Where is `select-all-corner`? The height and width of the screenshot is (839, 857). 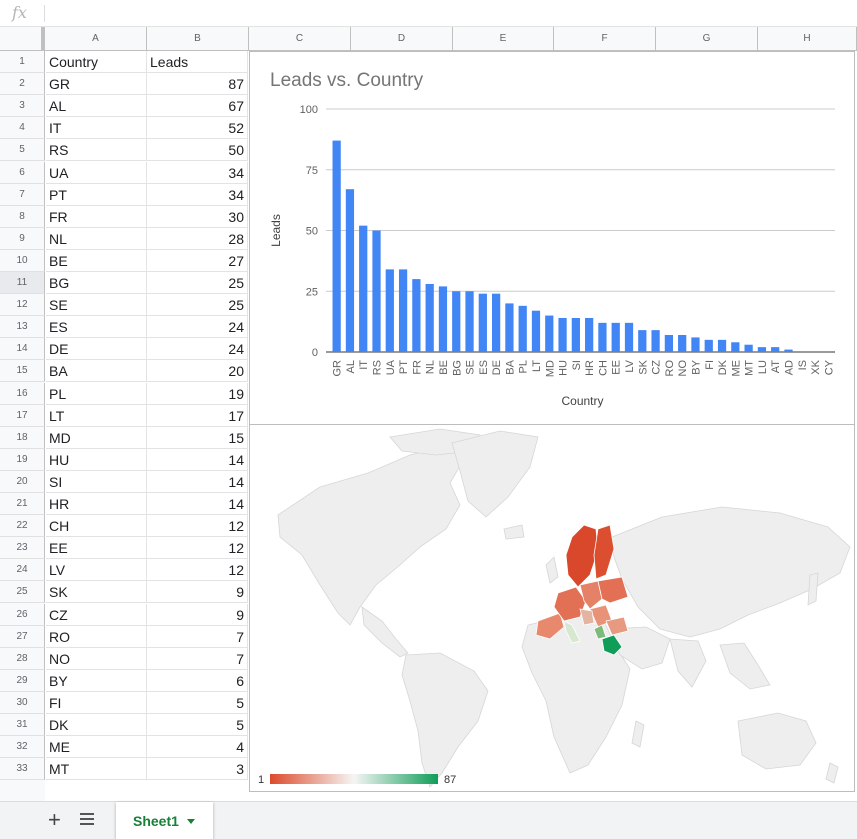 select-all-corner is located at coordinates (22, 38).